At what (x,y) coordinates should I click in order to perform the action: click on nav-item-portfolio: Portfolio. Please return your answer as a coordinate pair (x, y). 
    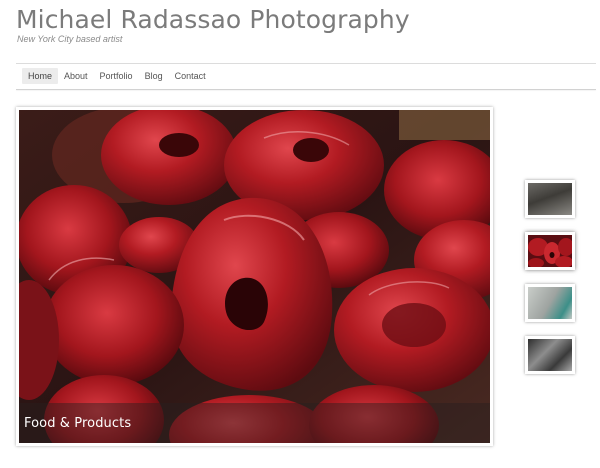
    Looking at the image, I should click on (116, 76).